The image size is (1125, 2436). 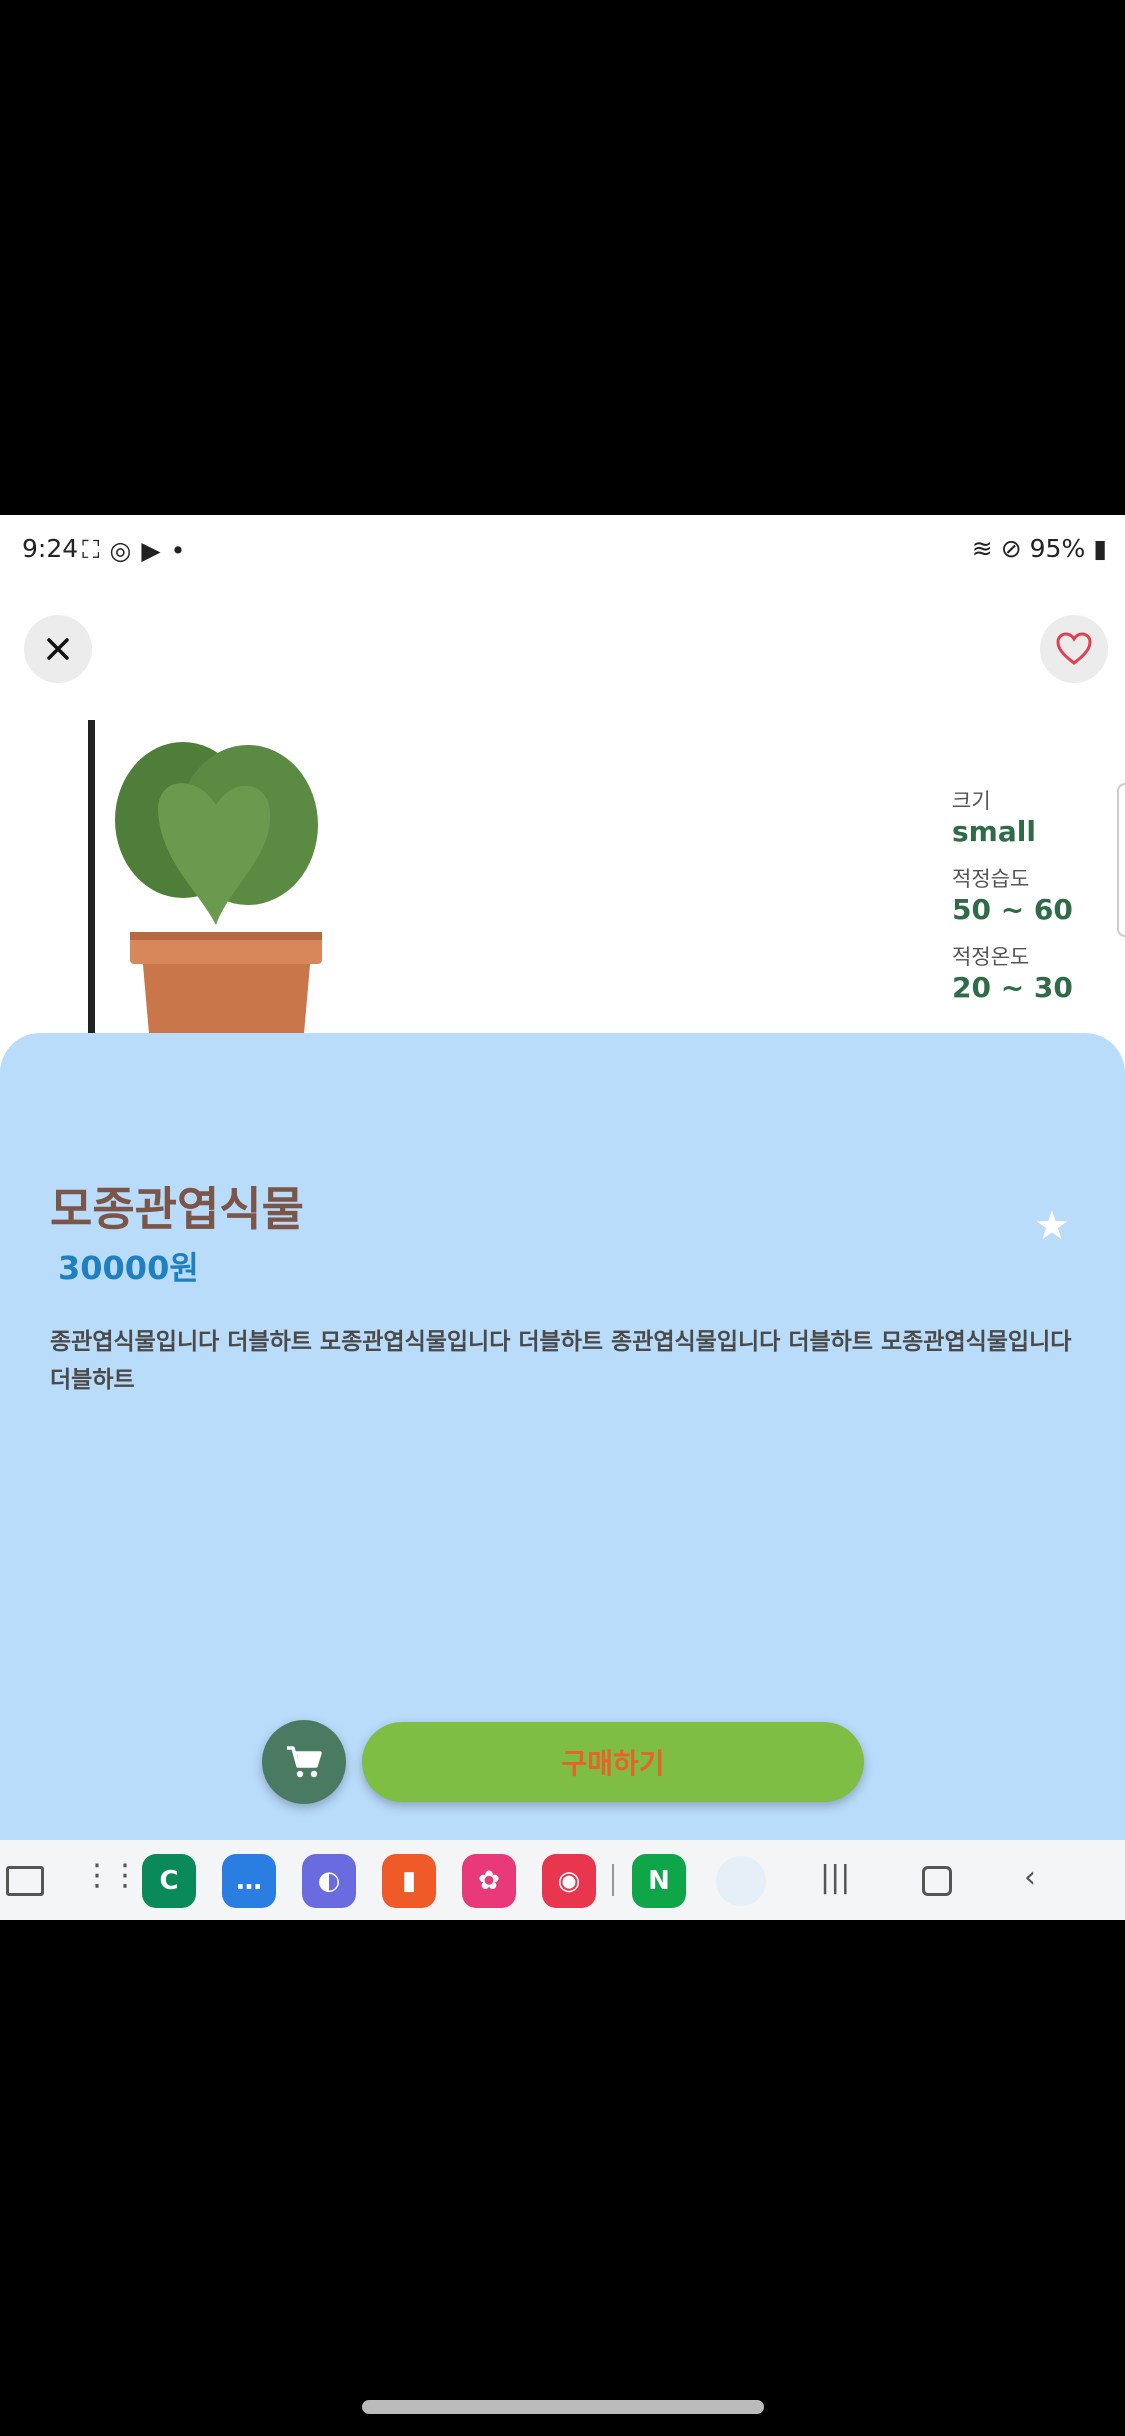 I want to click on product-title: 모종관엽식물, so click(x=177, y=1209).